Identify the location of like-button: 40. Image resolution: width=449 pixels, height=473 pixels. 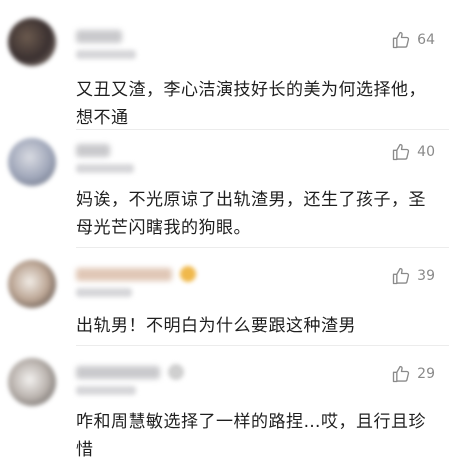
(413, 152).